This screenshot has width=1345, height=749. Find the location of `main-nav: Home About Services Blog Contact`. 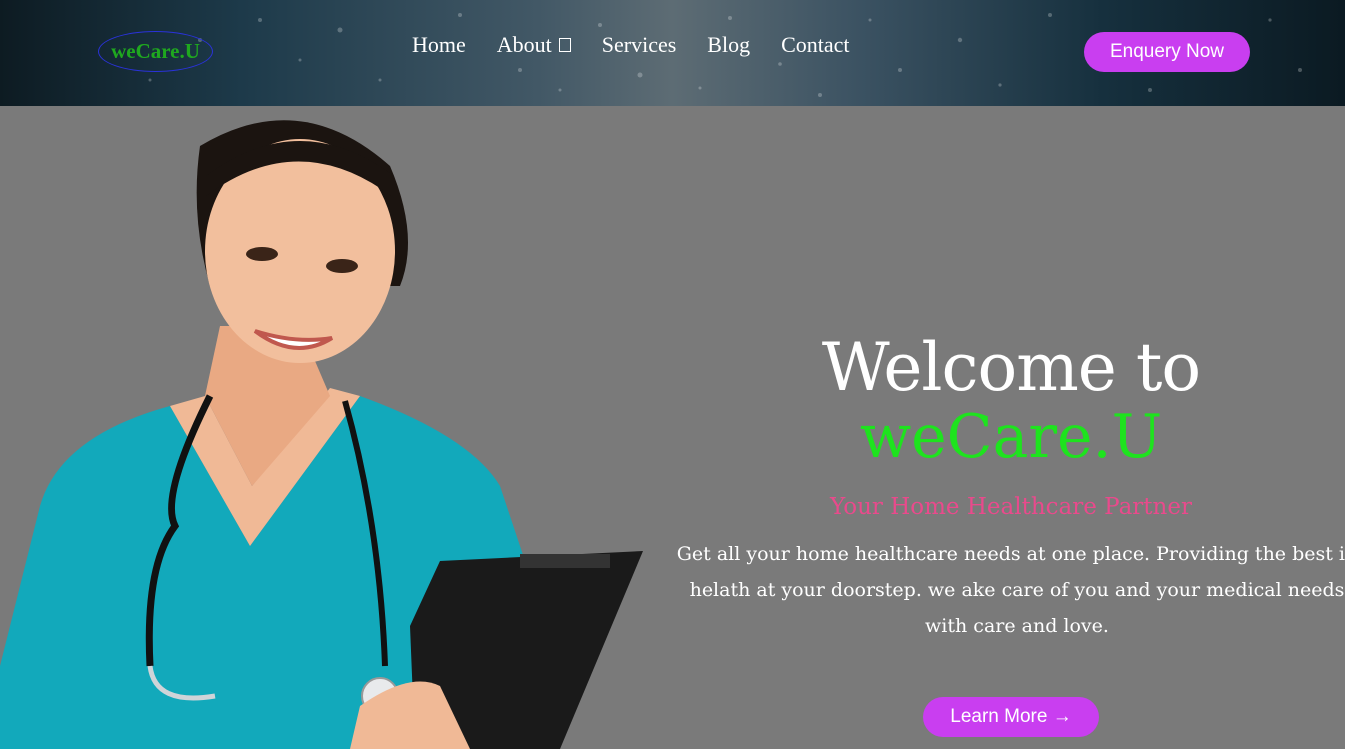

main-nav: Home About Services Blog Contact is located at coordinates (646, 45).